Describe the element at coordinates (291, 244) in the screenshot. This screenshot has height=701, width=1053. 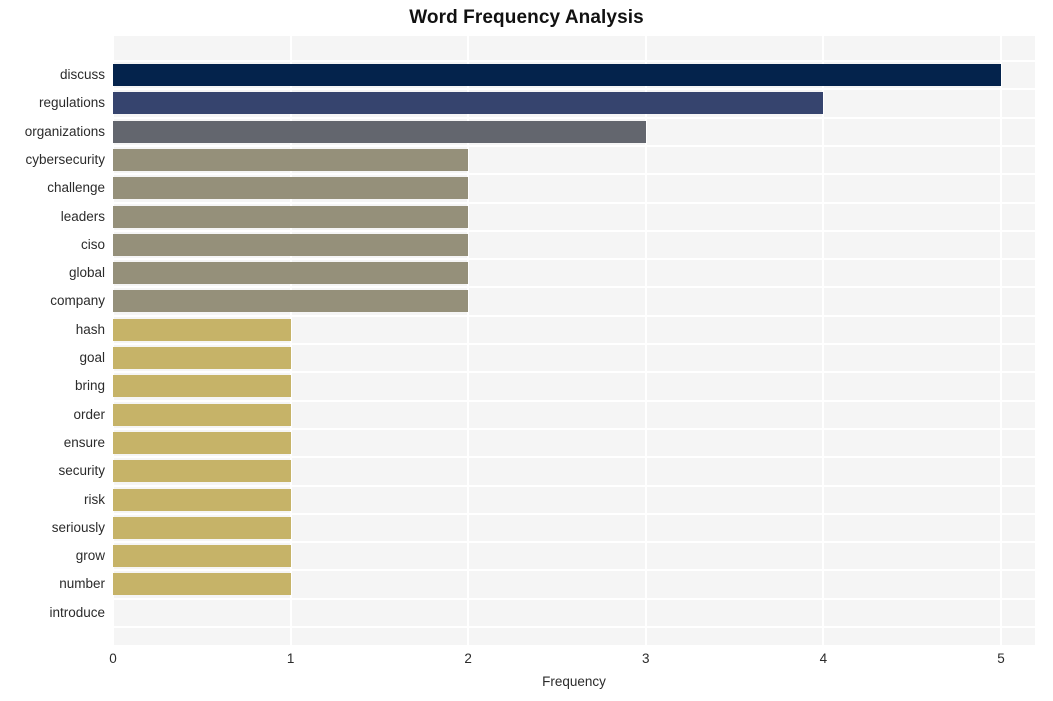
I see `bar-ciso` at that location.